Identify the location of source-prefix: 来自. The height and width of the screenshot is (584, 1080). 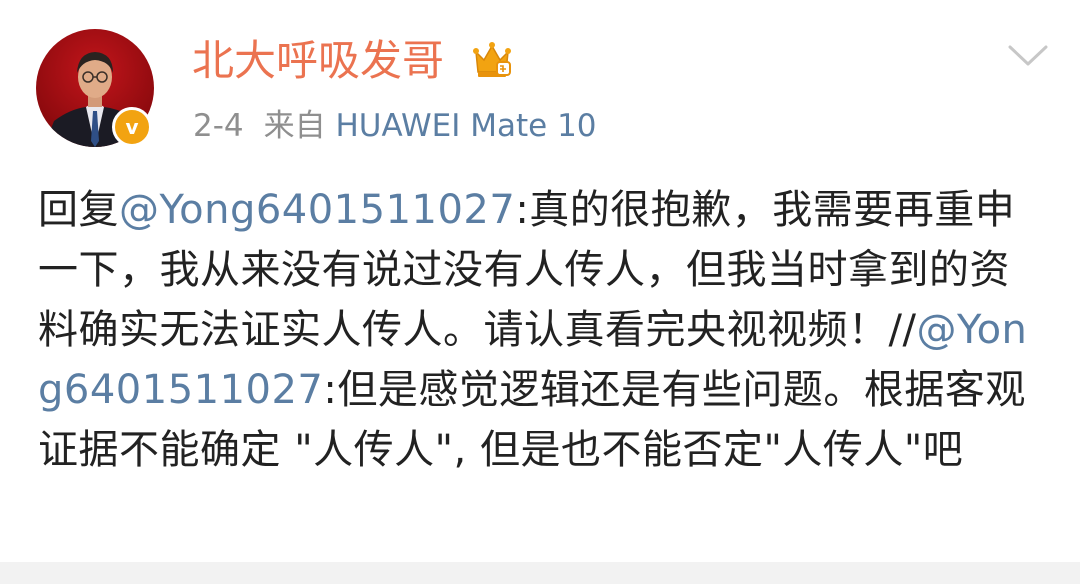
(294, 126).